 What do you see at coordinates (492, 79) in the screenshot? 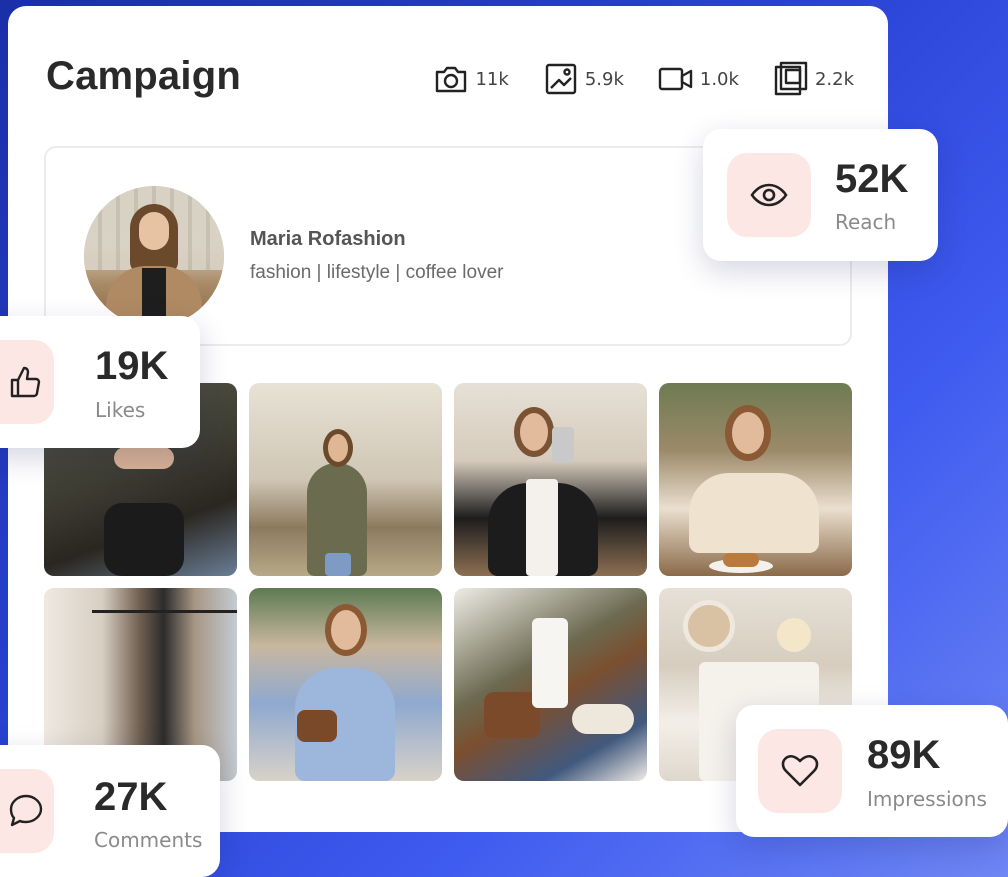
I see `stat-photos-value: 11k` at bounding box center [492, 79].